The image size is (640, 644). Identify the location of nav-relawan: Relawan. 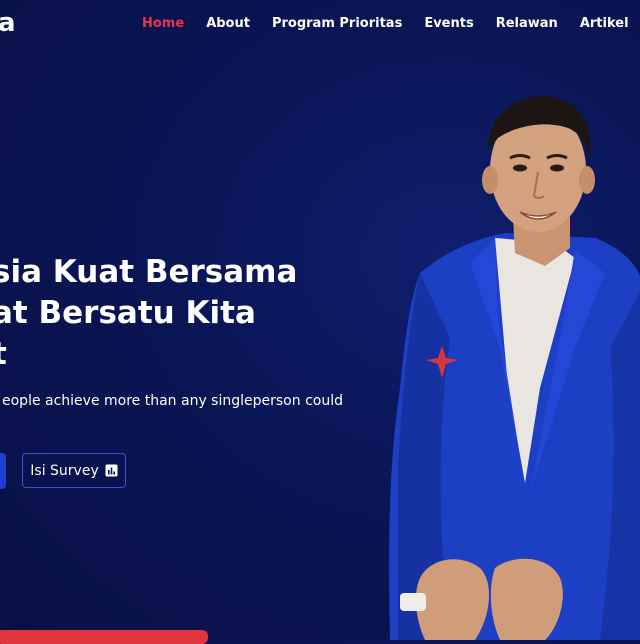
(527, 23).